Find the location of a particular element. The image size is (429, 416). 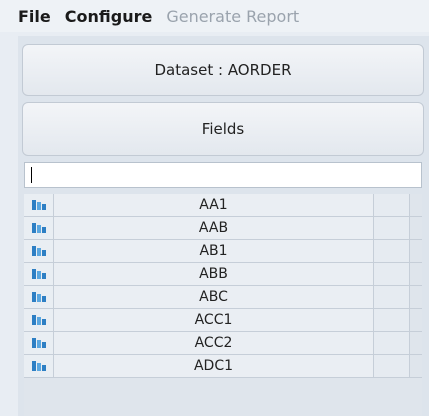

menu-bar: File Configure Generate Report is located at coordinates (214, 16).